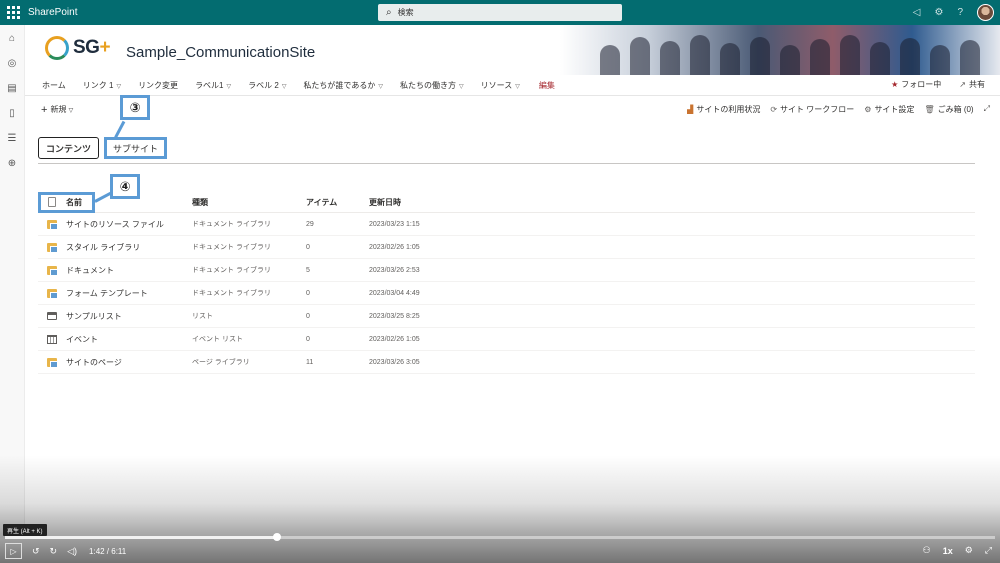 This screenshot has height=563, width=1000. I want to click on header-type: 種類, so click(249, 202).